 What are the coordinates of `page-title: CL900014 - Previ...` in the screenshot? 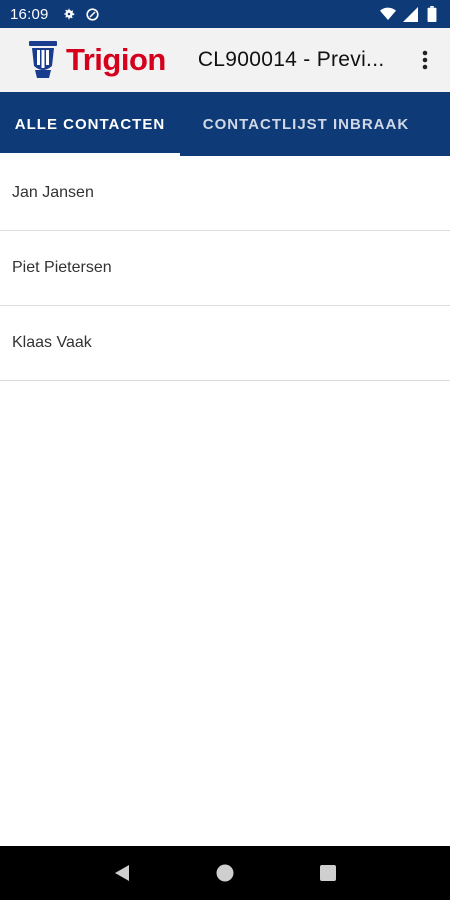 It's located at (291, 59).